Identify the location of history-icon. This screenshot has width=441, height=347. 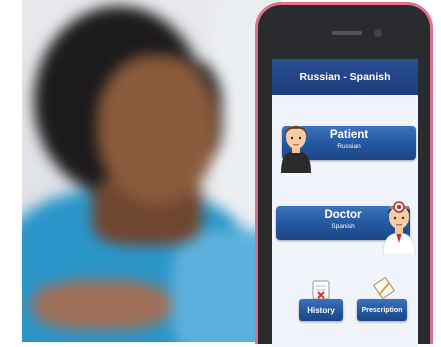
(321, 290).